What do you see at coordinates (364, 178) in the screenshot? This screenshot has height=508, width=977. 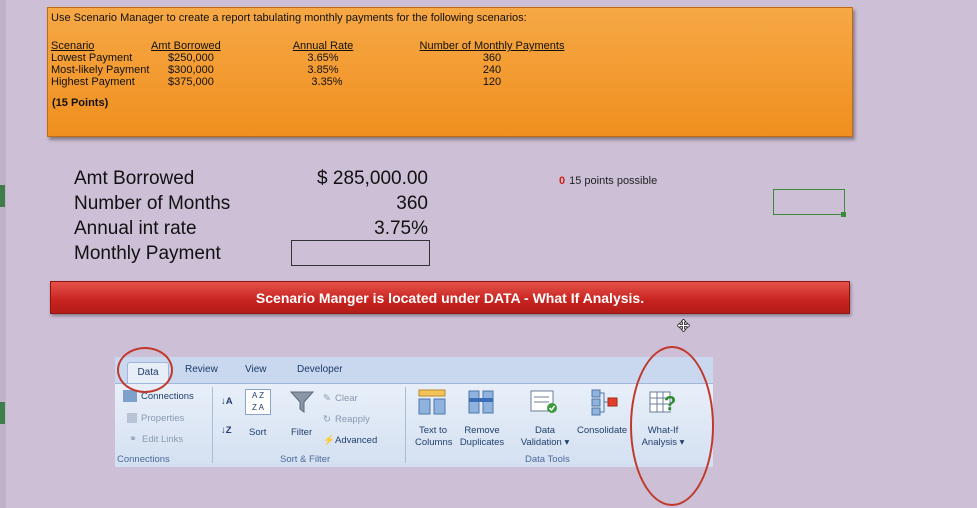 I see `amt-borrowed-cell: $ 285,000.00` at bounding box center [364, 178].